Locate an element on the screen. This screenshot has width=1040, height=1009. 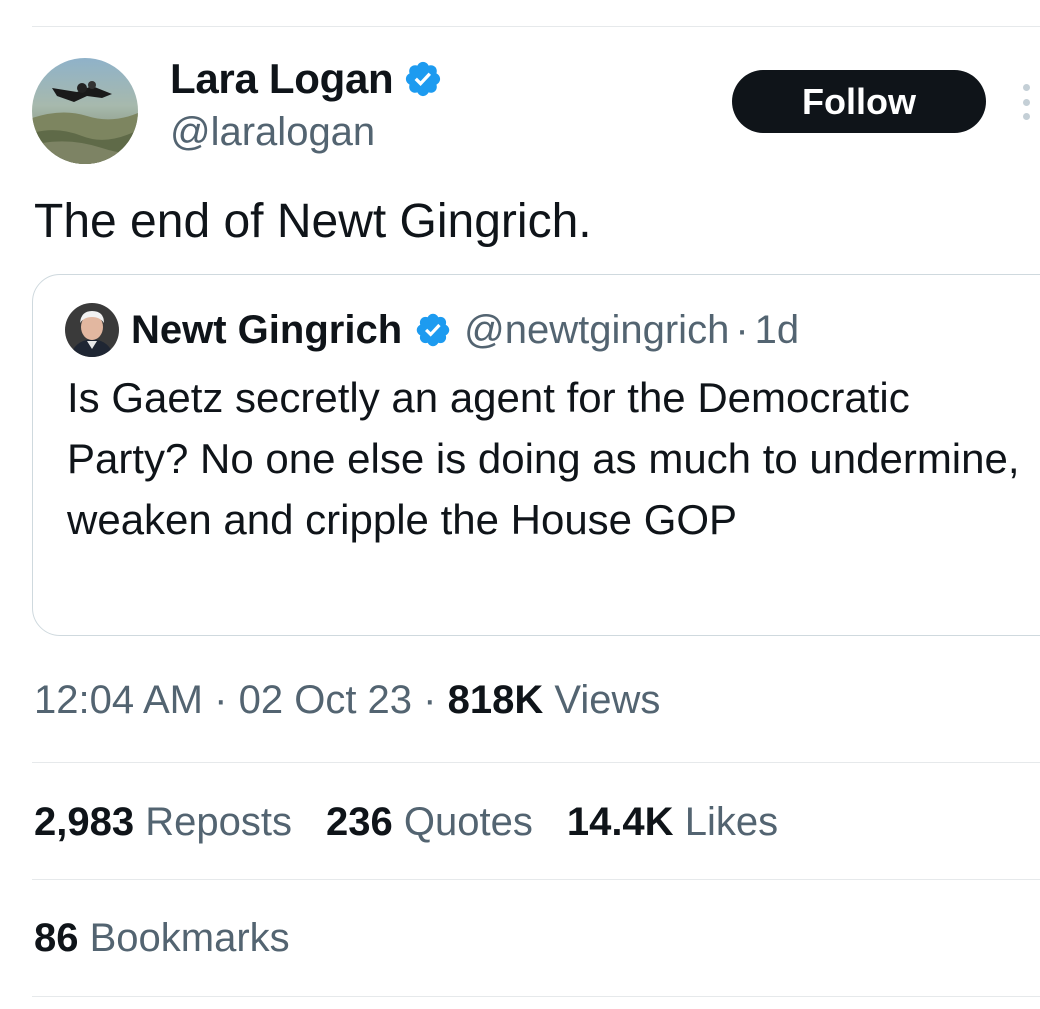
author-name: Lara Logan is located at coordinates (282, 79).